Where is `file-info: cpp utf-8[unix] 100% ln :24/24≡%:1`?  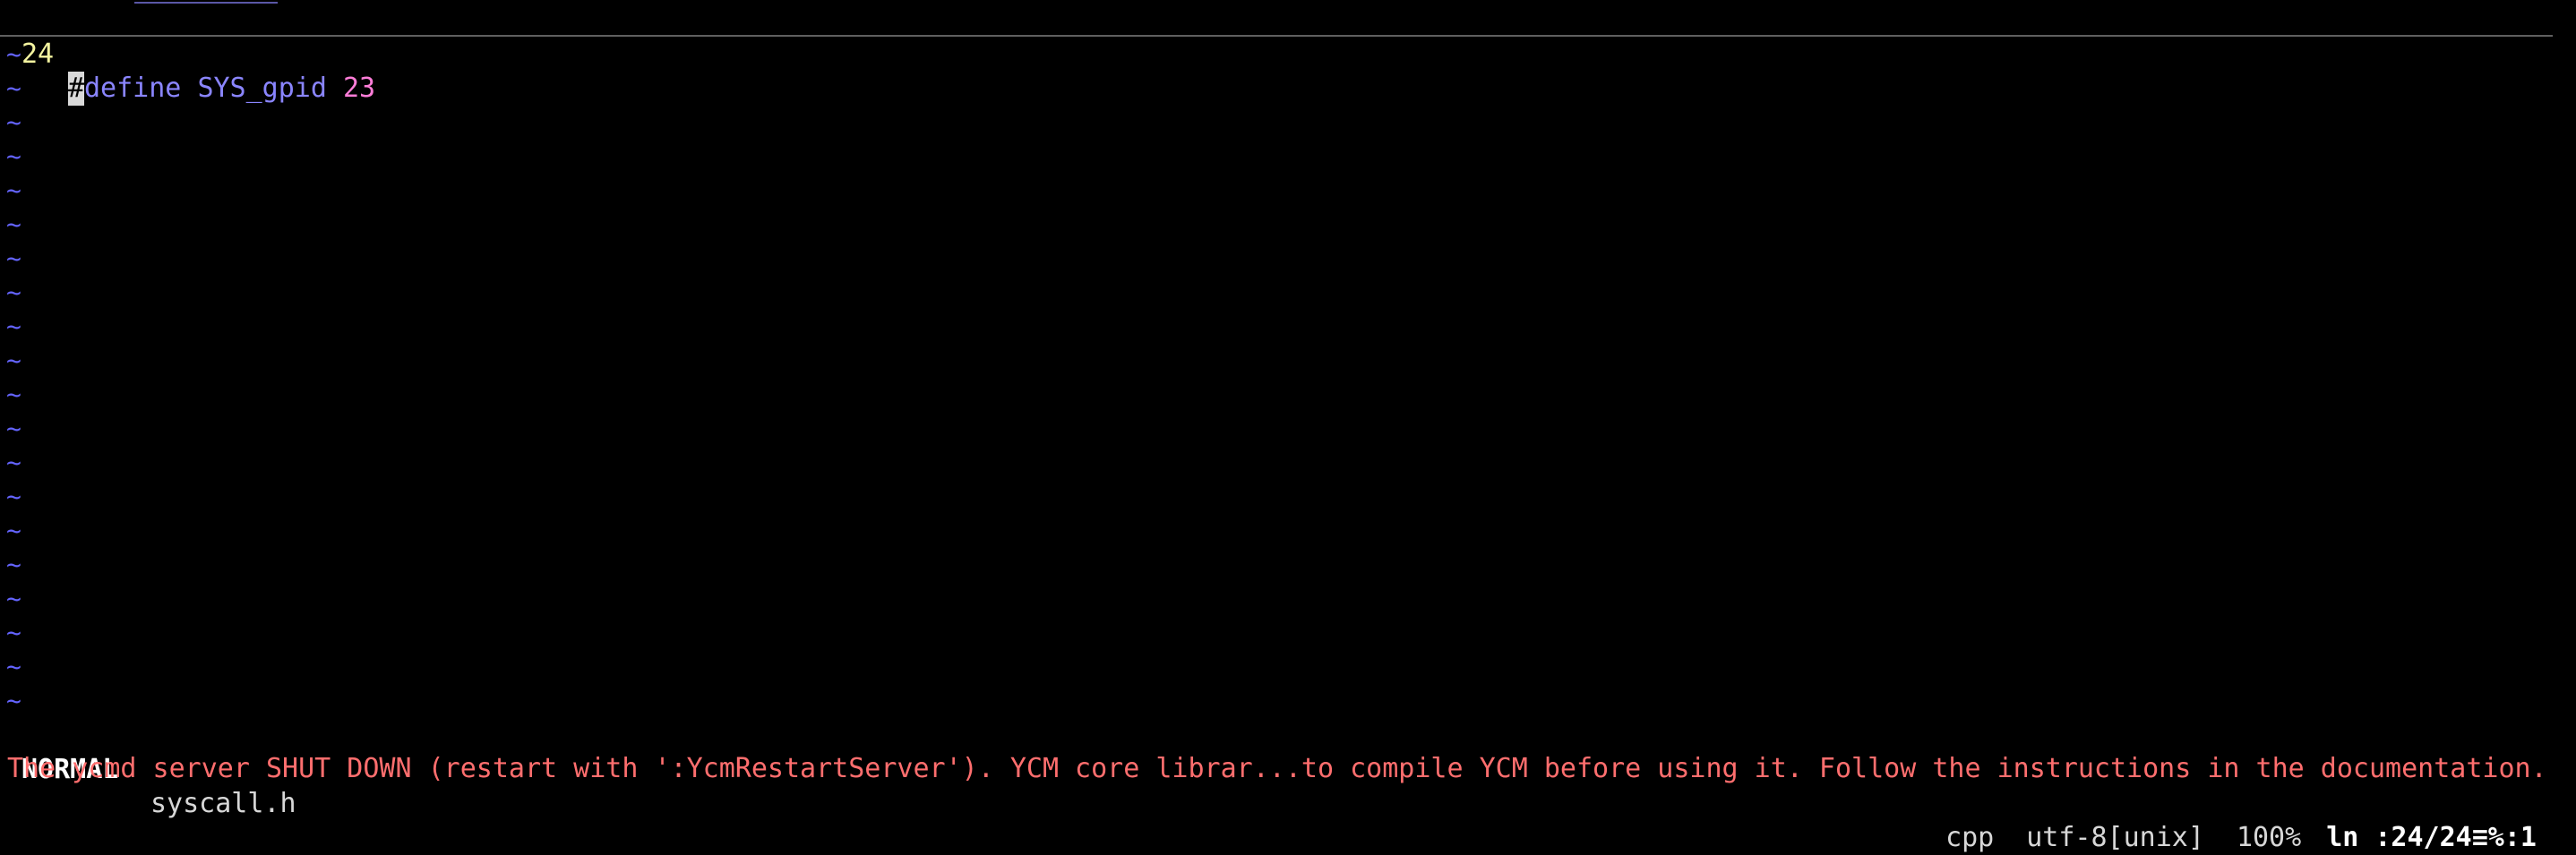 file-info: cpp utf-8[unix] 100% ln :24/24≡%:1 is located at coordinates (2225, 838).